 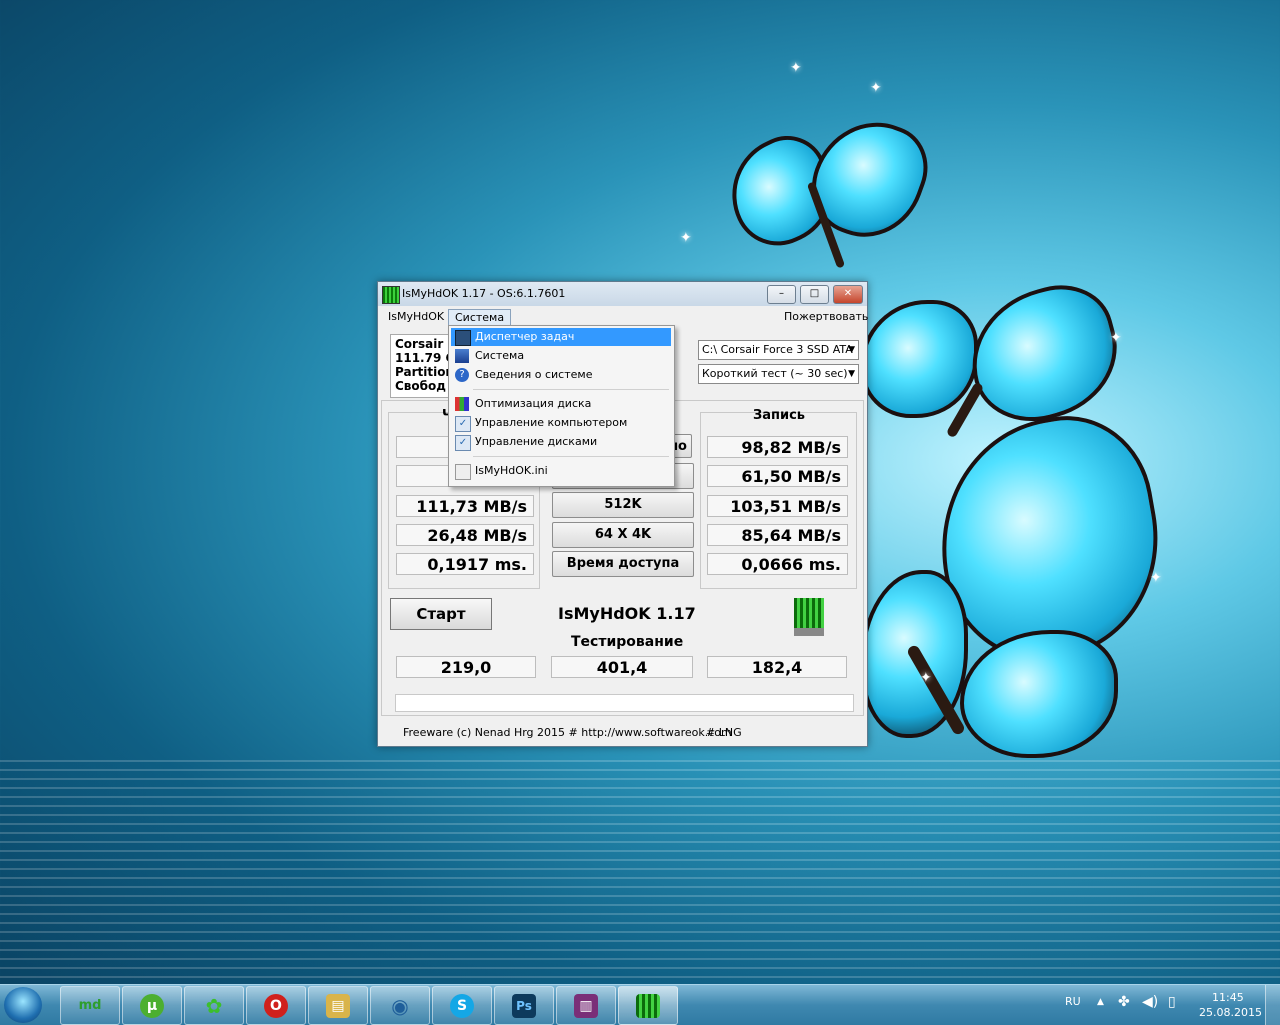 I want to click on volume-icon: ◀), so click(x=1150, y=1002).